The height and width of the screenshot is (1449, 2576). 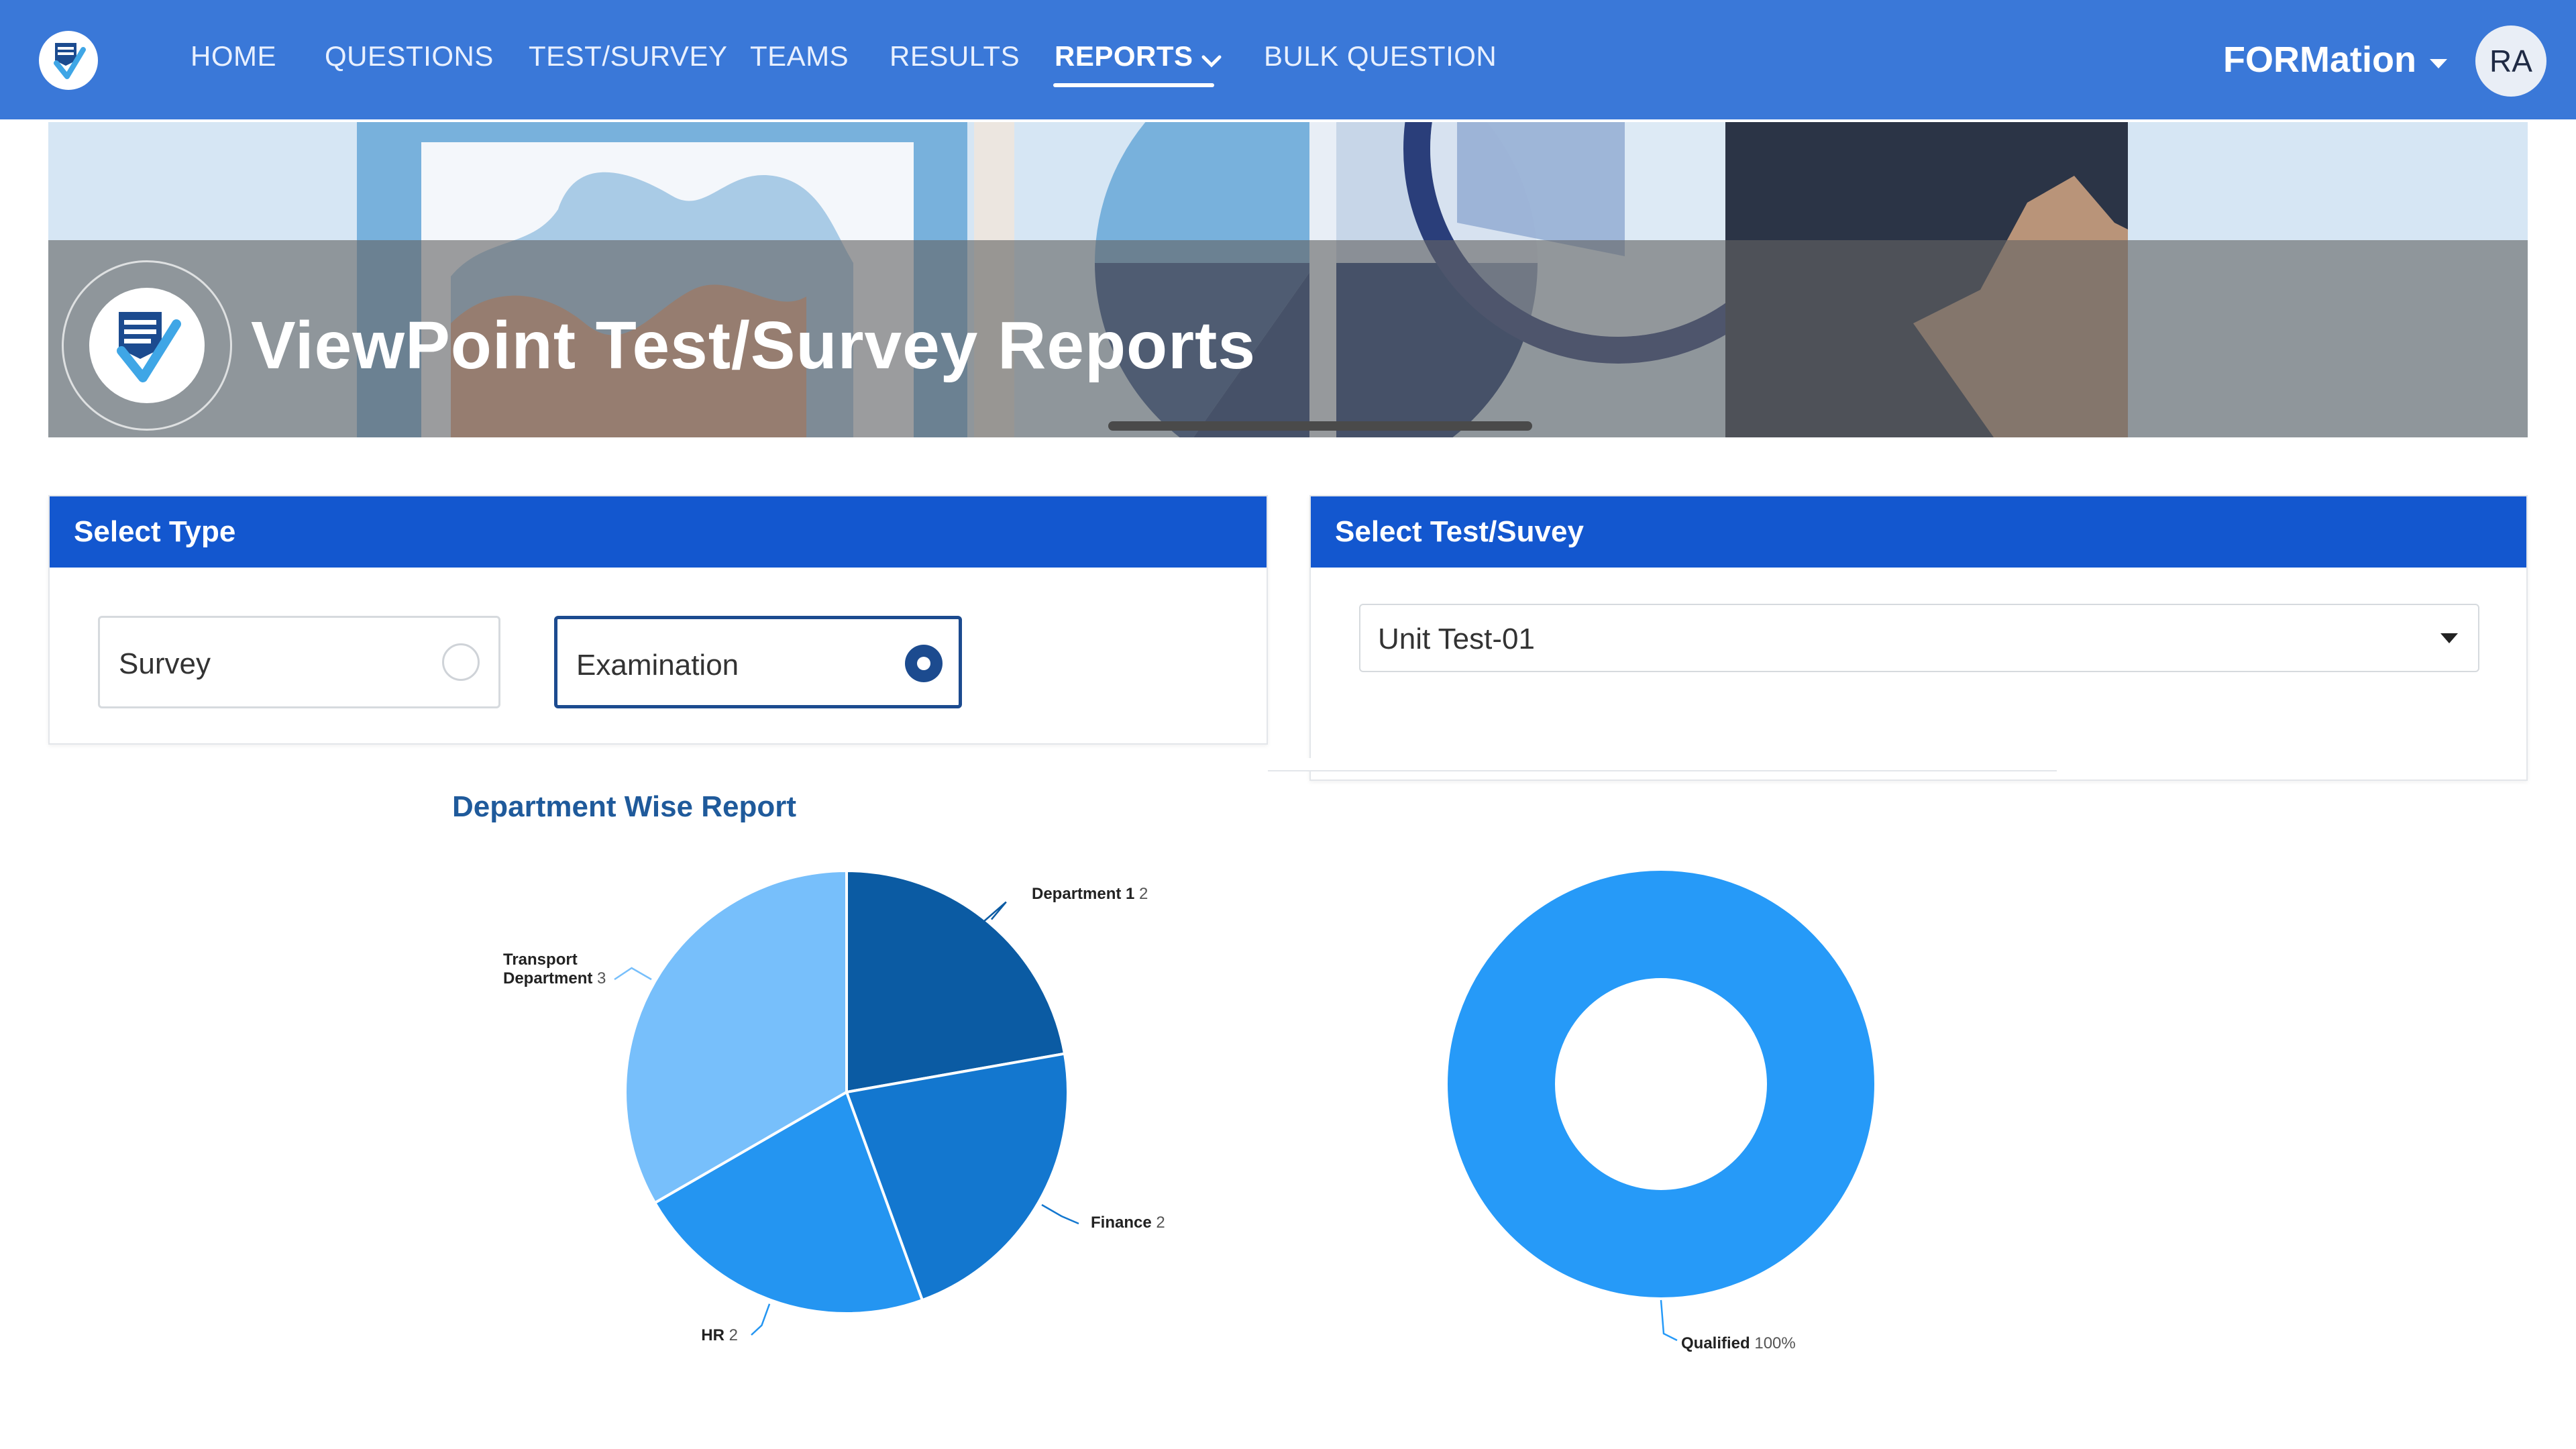 I want to click on banner-logo, so click(x=147, y=345).